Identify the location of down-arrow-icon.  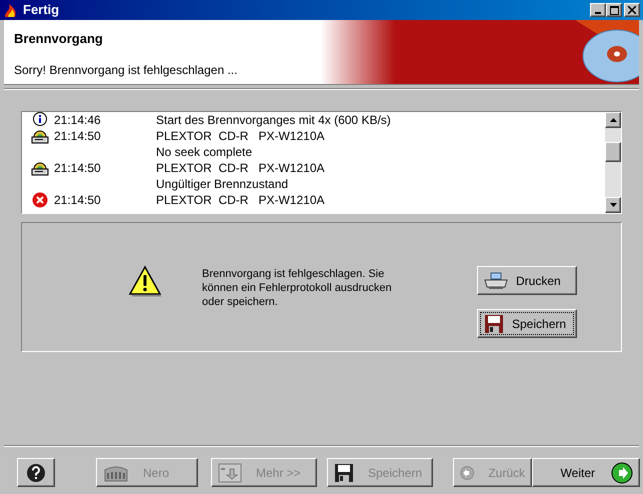
(613, 205).